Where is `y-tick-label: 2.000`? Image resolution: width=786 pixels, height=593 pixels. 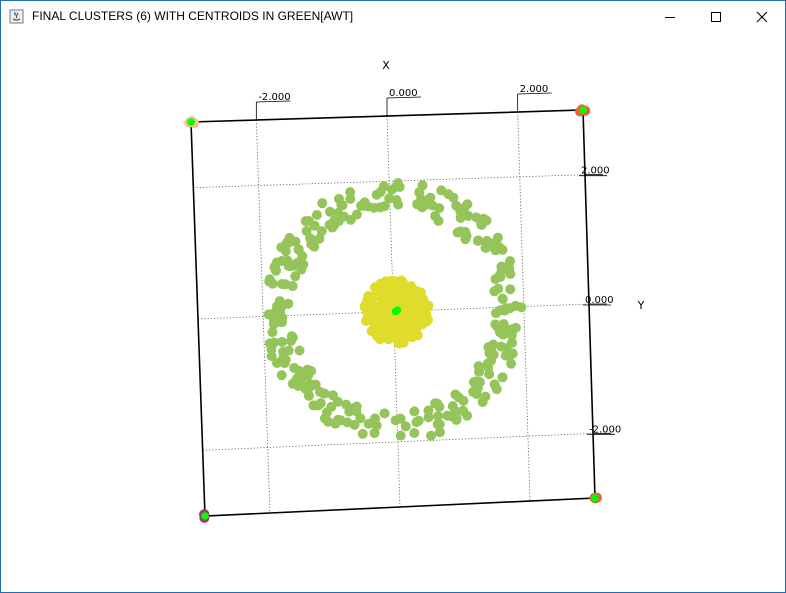 y-tick-label: 2.000 is located at coordinates (595, 171).